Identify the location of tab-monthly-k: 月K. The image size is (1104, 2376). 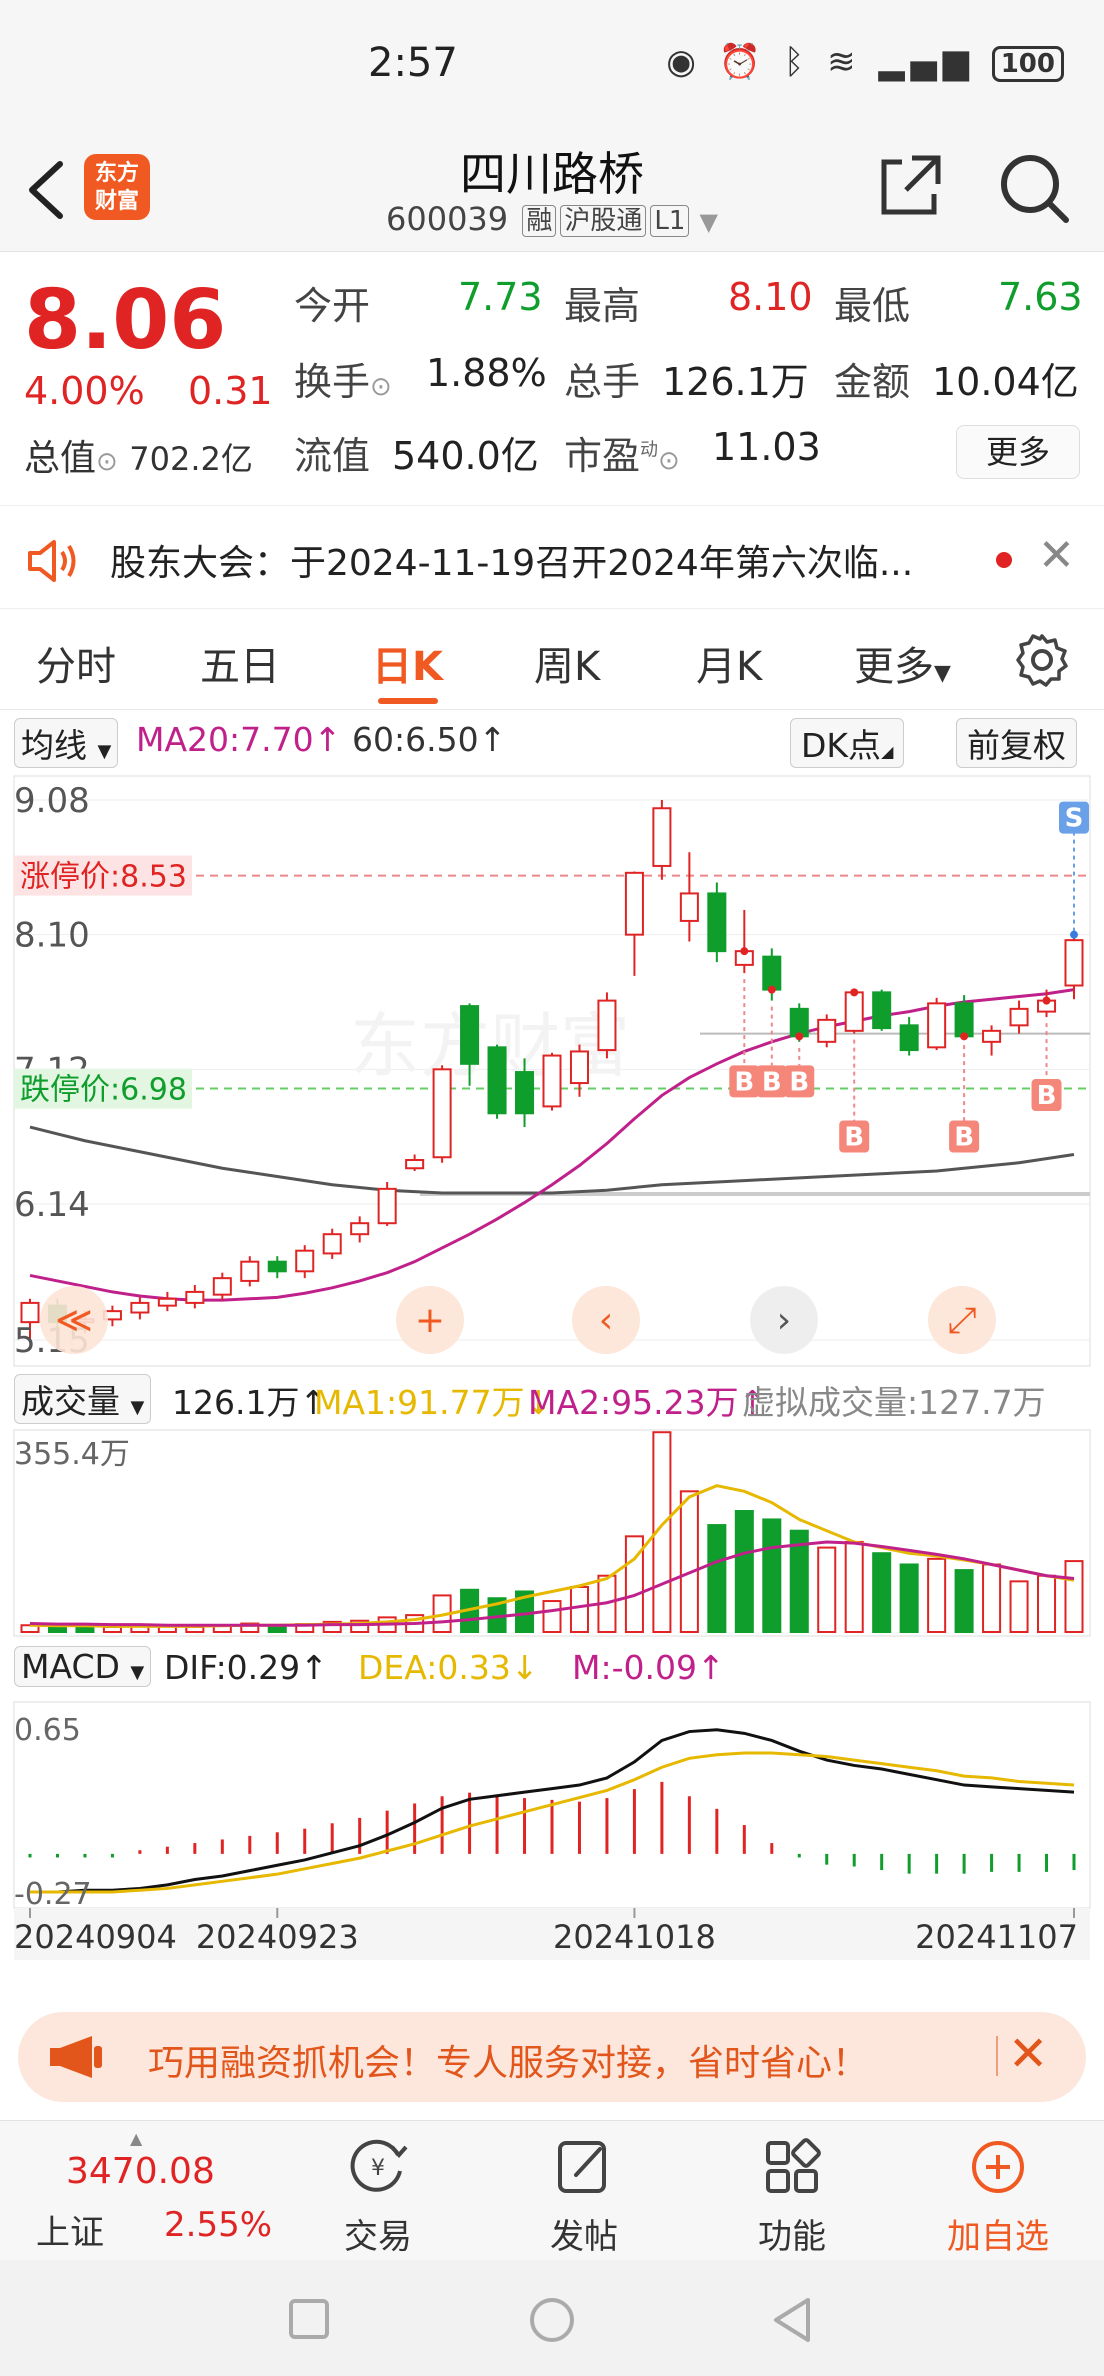
(729, 663).